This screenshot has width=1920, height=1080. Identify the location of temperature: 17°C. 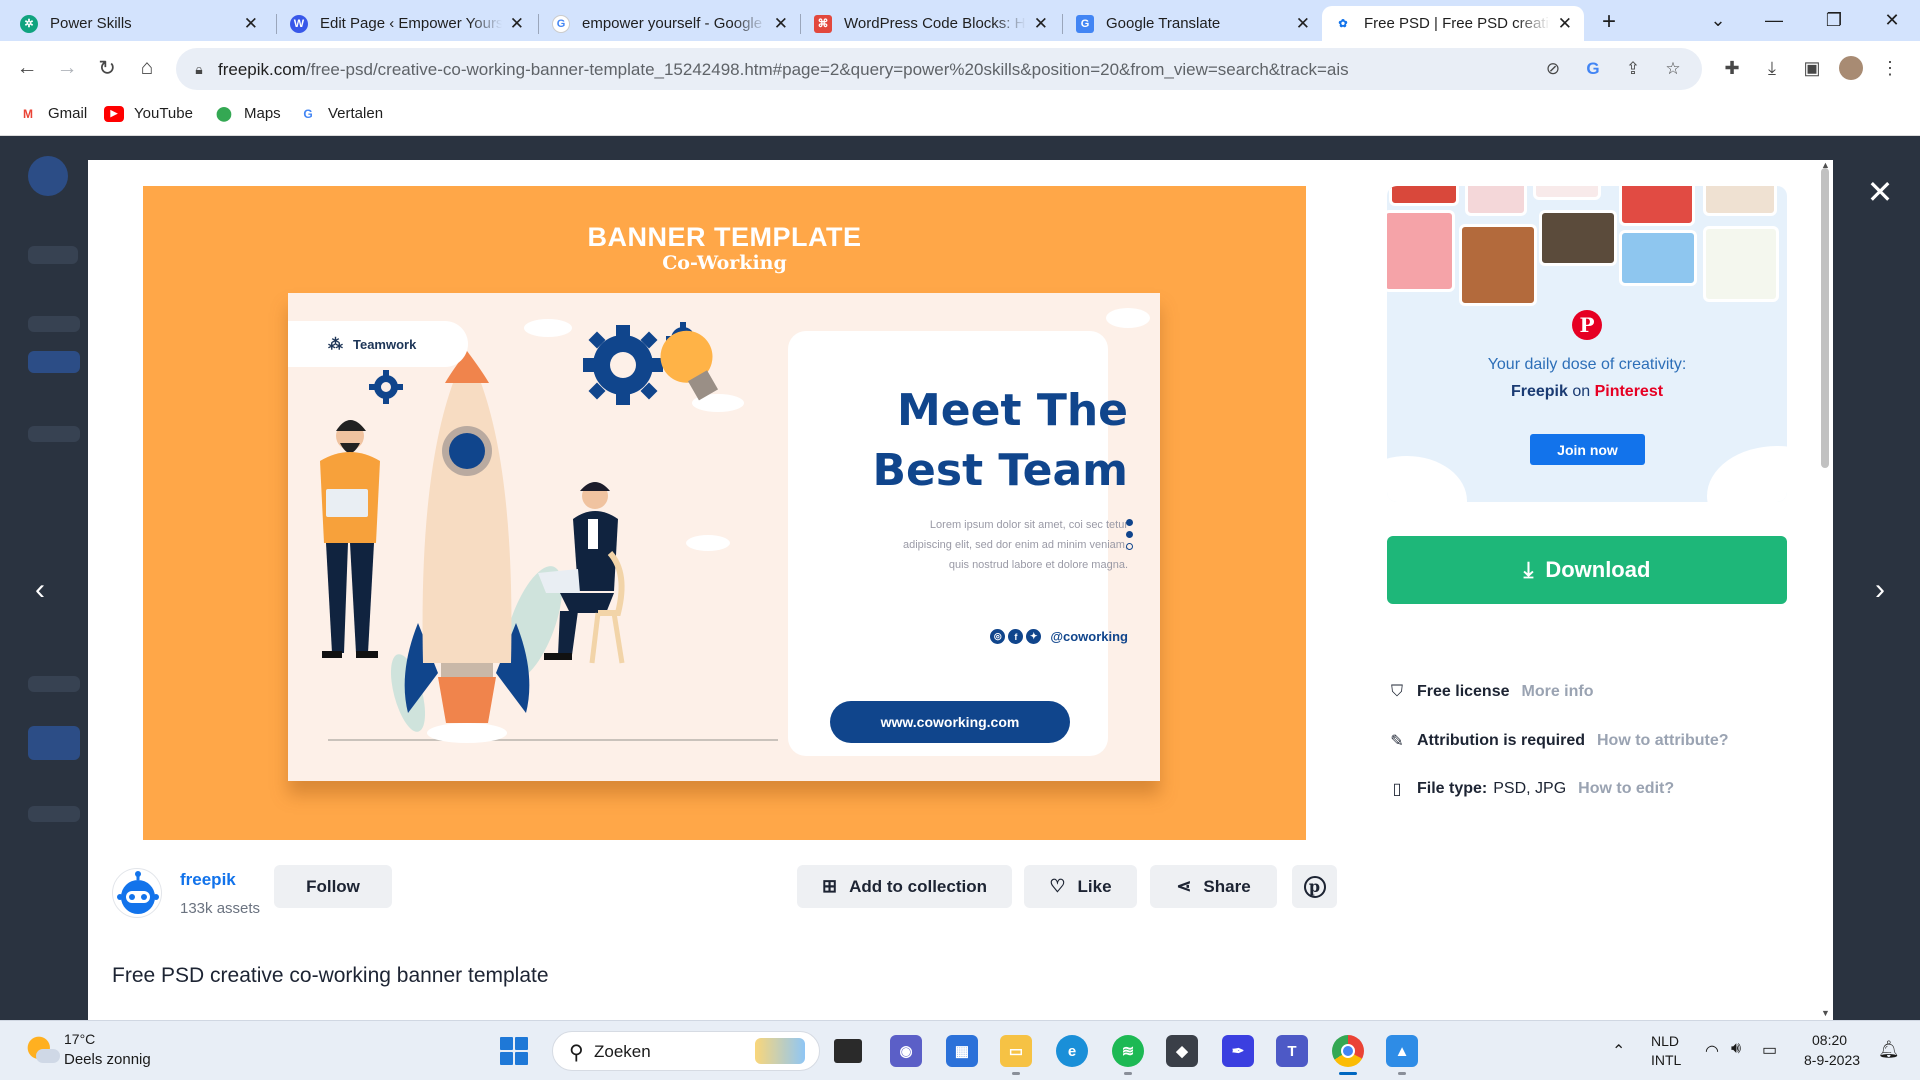
(79, 1039).